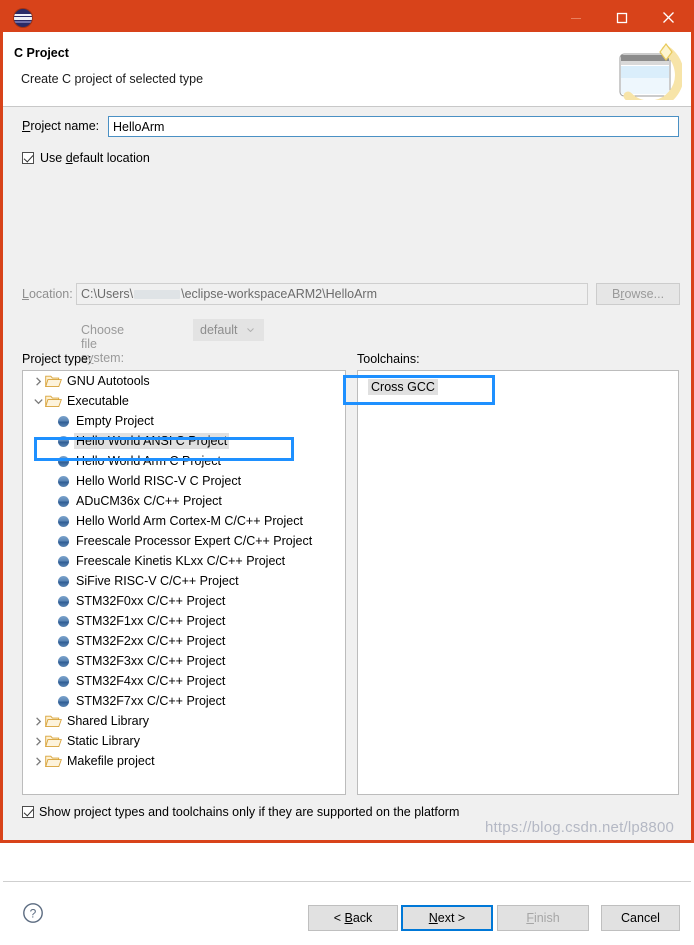 The width and height of the screenshot is (694, 945). I want to click on location-suffix: \eclipse-workspaceARM2\HelloArm, so click(279, 294).